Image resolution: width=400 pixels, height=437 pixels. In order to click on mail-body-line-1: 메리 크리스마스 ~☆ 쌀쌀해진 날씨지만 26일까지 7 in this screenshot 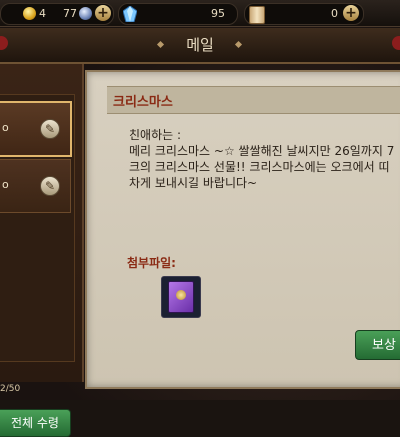, I will do `click(262, 151)`.